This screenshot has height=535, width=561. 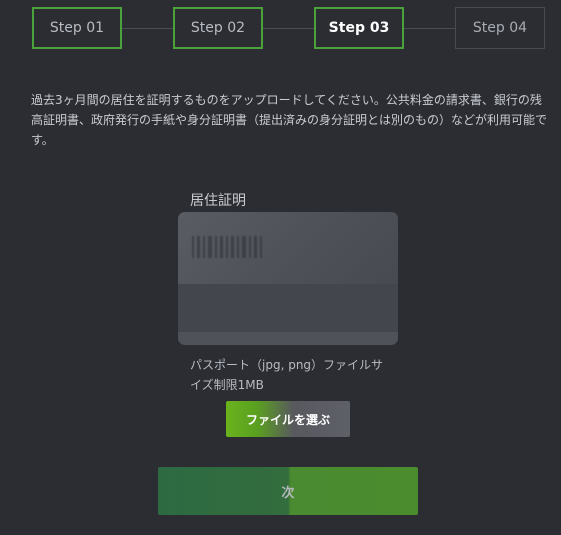 I want to click on step-02-label: Step 02, so click(x=218, y=28).